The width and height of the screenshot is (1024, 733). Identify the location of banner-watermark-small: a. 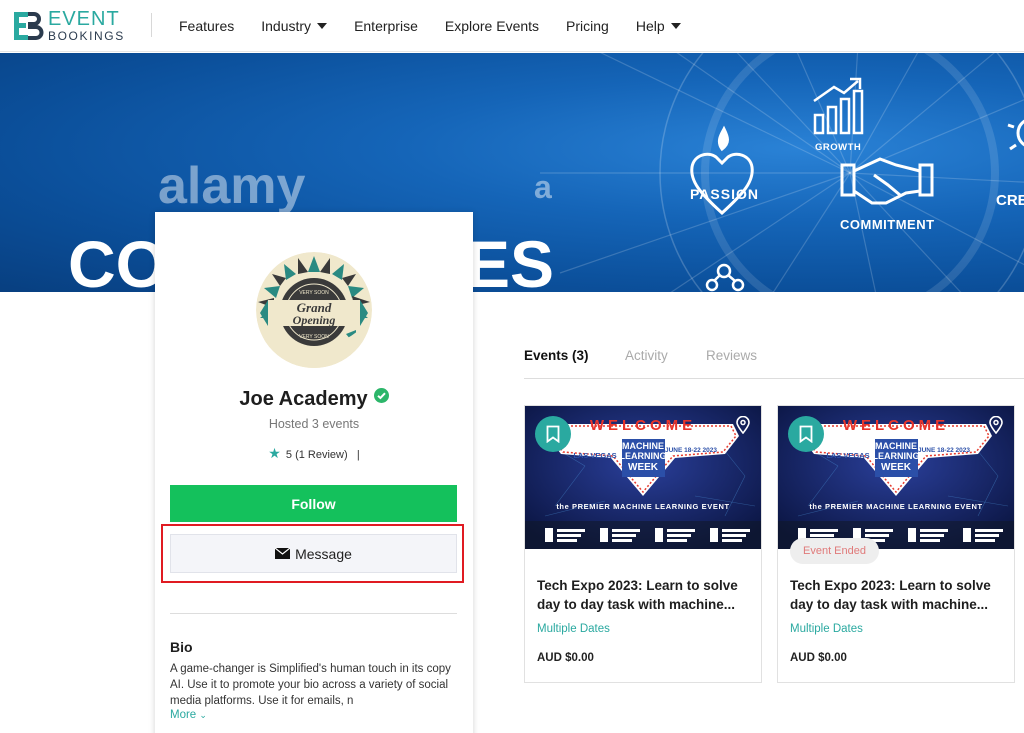
(543, 187).